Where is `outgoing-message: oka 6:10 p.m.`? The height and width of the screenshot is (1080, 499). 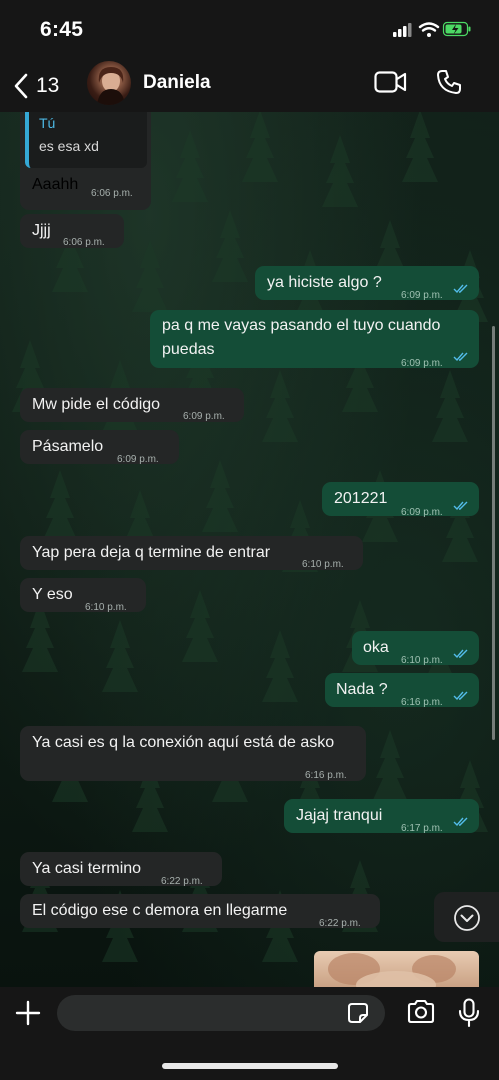 outgoing-message: oka 6:10 p.m. is located at coordinates (415, 648).